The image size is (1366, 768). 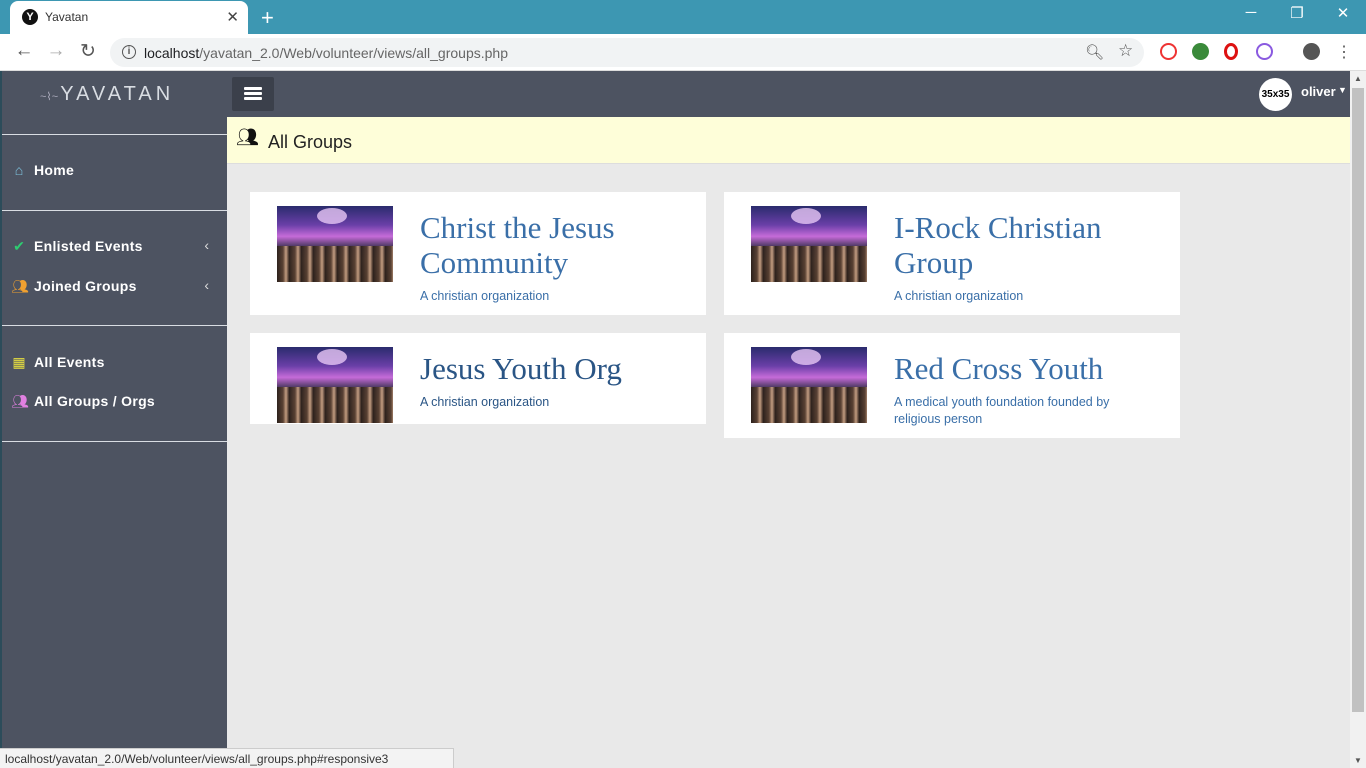 I want to click on logo-text: YAVATAN, so click(x=117, y=94).